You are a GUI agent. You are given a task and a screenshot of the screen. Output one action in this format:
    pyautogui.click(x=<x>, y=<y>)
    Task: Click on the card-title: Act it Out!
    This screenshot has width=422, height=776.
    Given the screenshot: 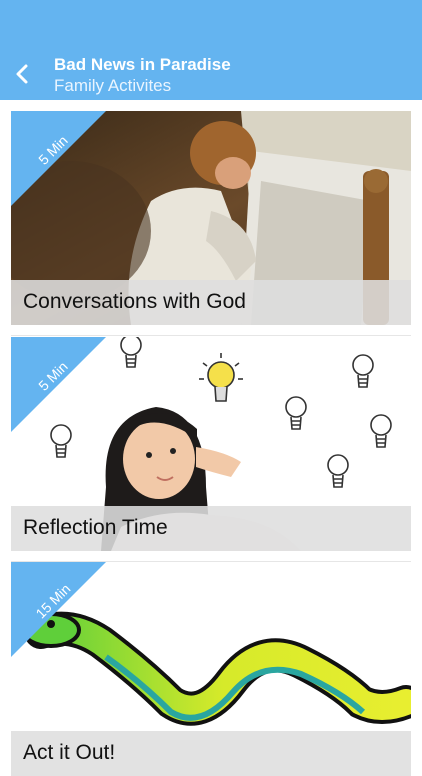 What is the action you would take?
    pyautogui.click(x=69, y=752)
    